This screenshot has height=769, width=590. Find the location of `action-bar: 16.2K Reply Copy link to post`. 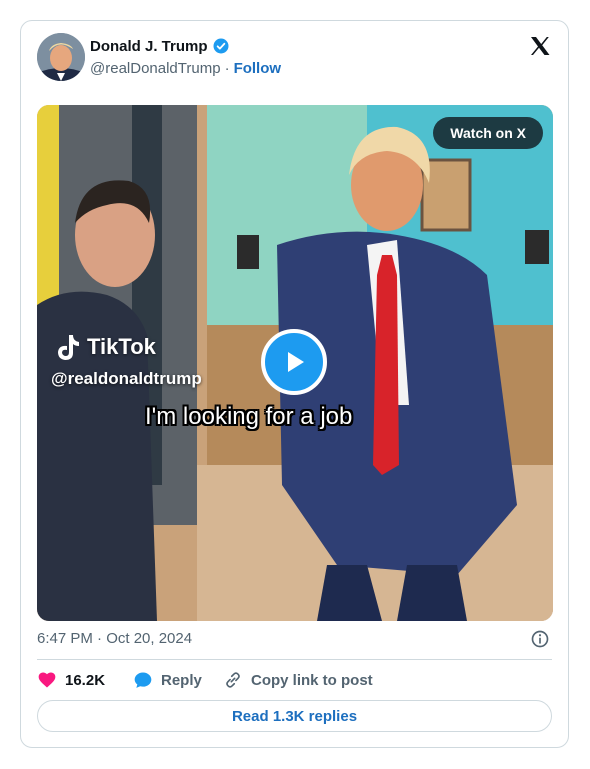

action-bar: 16.2K Reply Copy link to post is located at coordinates (205, 680).